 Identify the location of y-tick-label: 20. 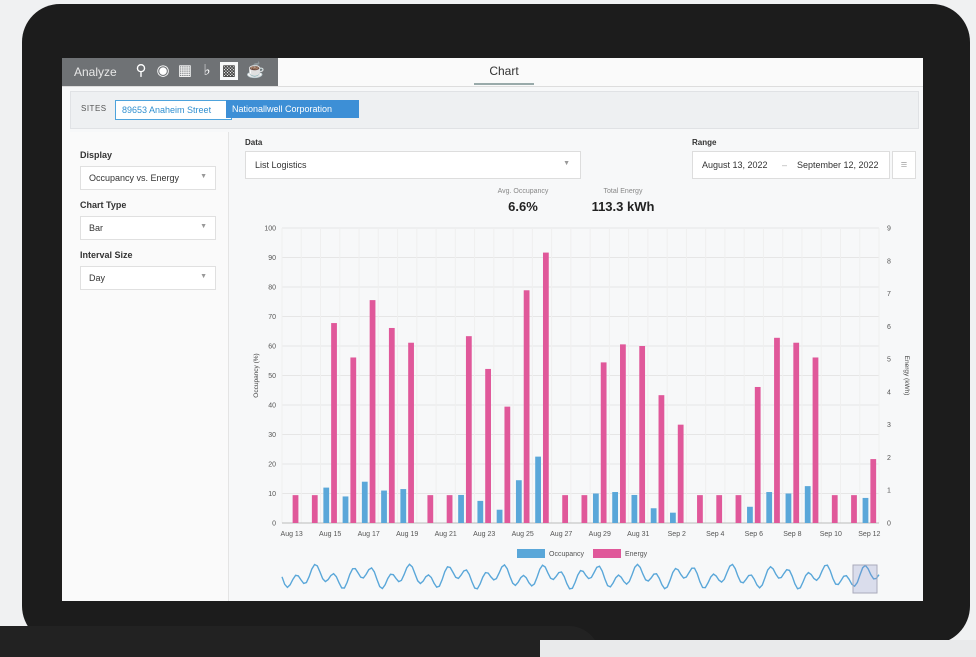
(272, 465).